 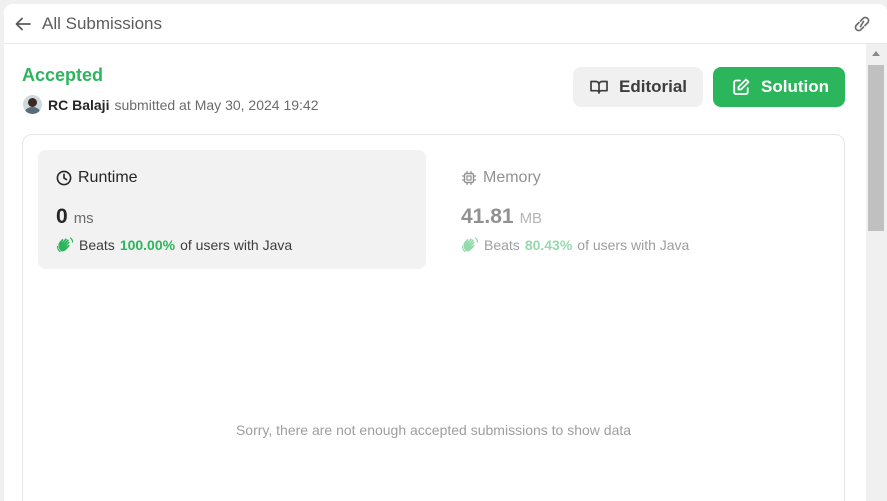 I want to click on arrow-left-icon, so click(x=23, y=24).